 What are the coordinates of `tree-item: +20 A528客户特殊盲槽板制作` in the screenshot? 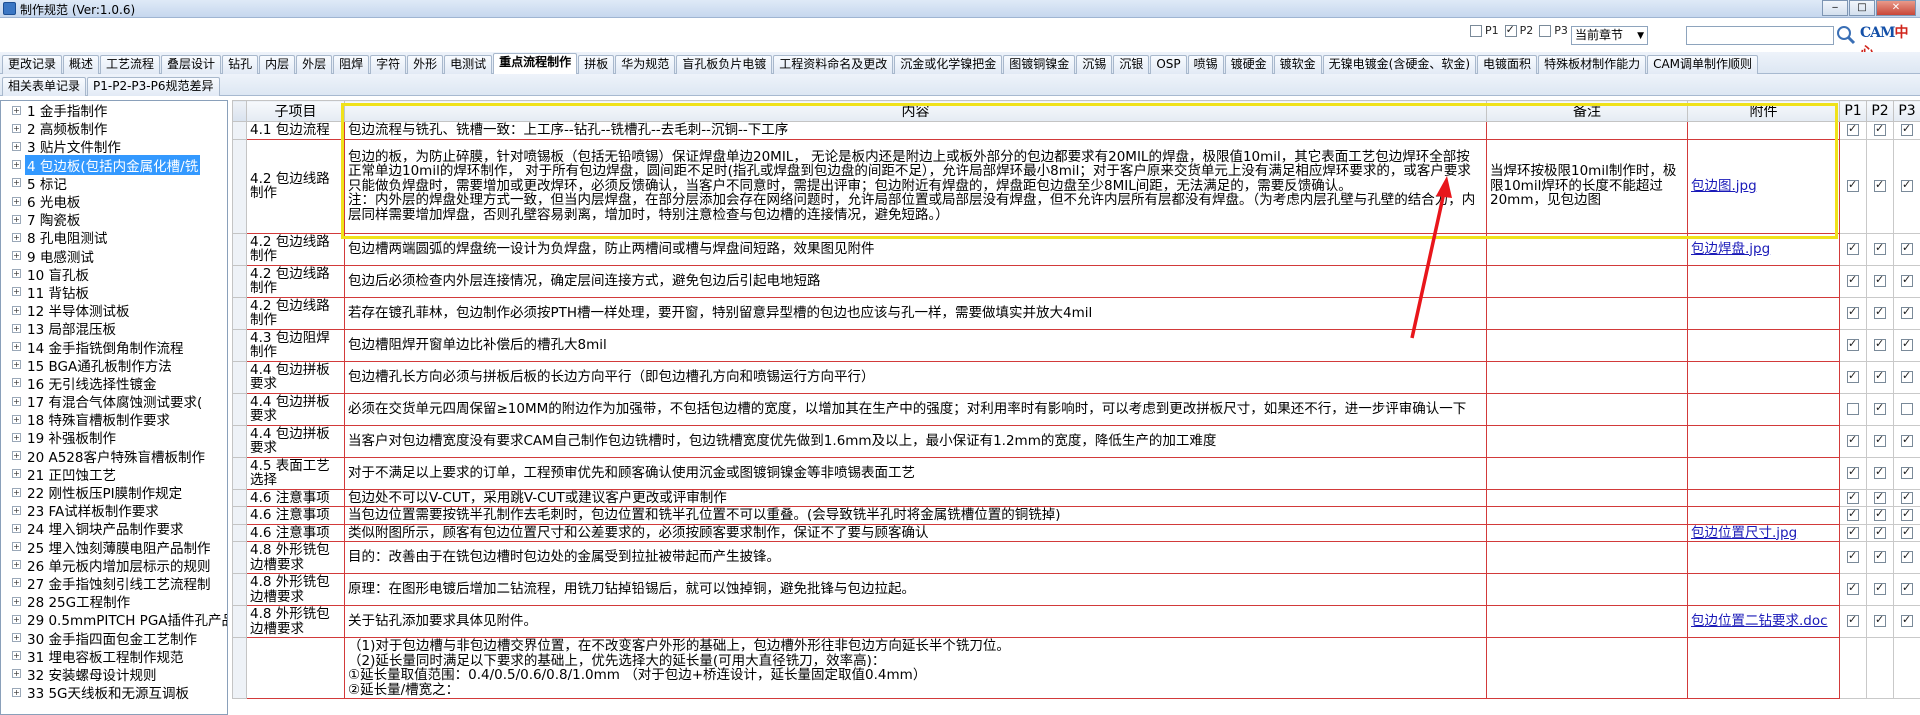 It's located at (114, 456).